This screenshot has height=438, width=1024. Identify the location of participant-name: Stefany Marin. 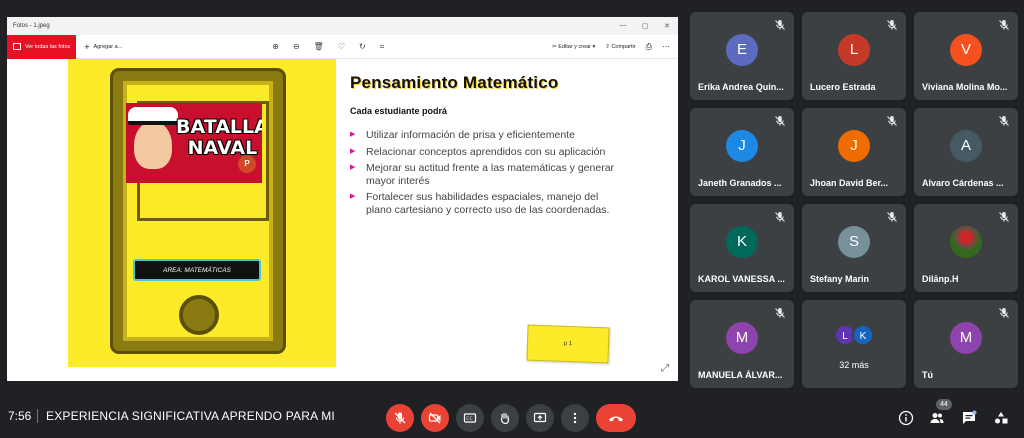
(840, 279).